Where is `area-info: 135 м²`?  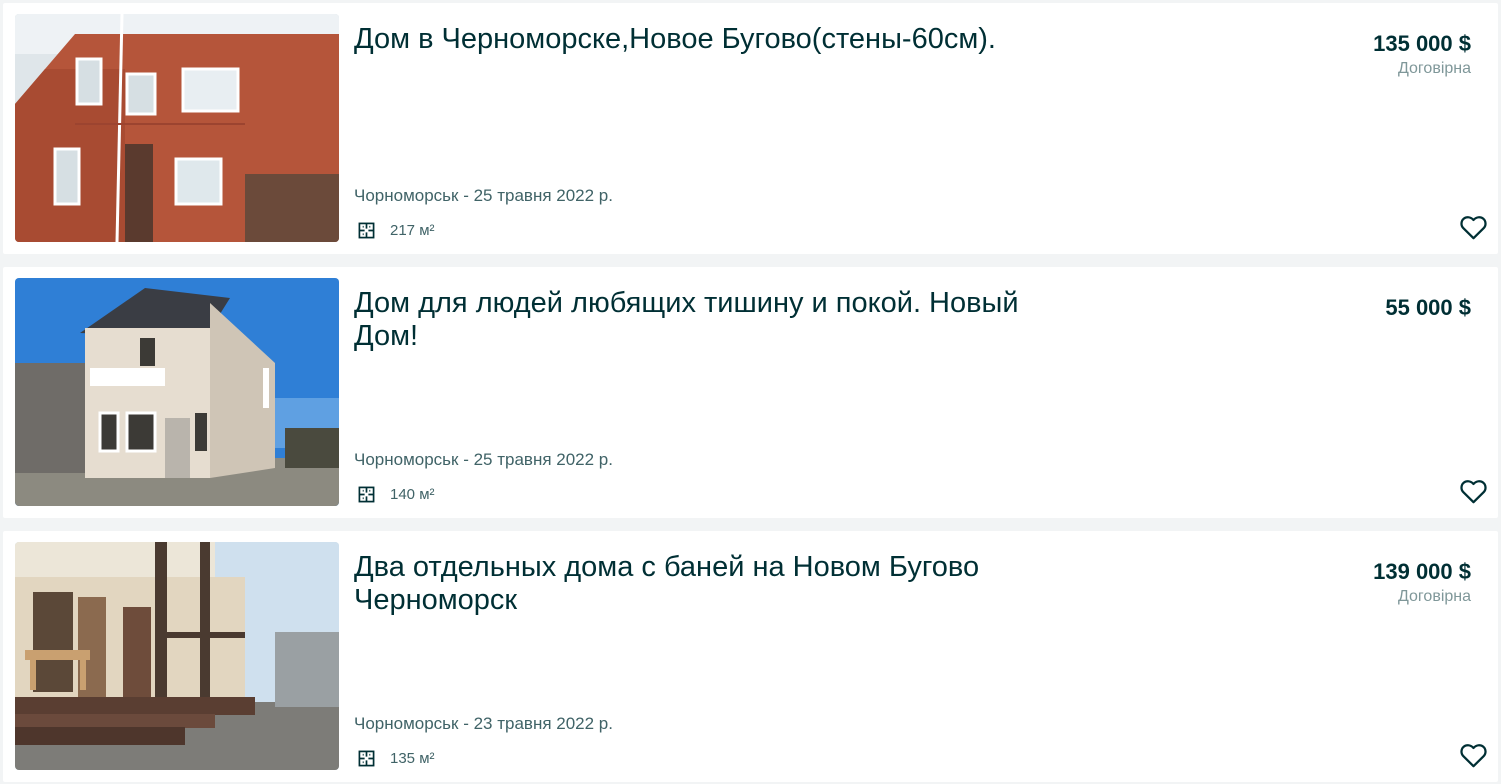 area-info: 135 м² is located at coordinates (396, 758).